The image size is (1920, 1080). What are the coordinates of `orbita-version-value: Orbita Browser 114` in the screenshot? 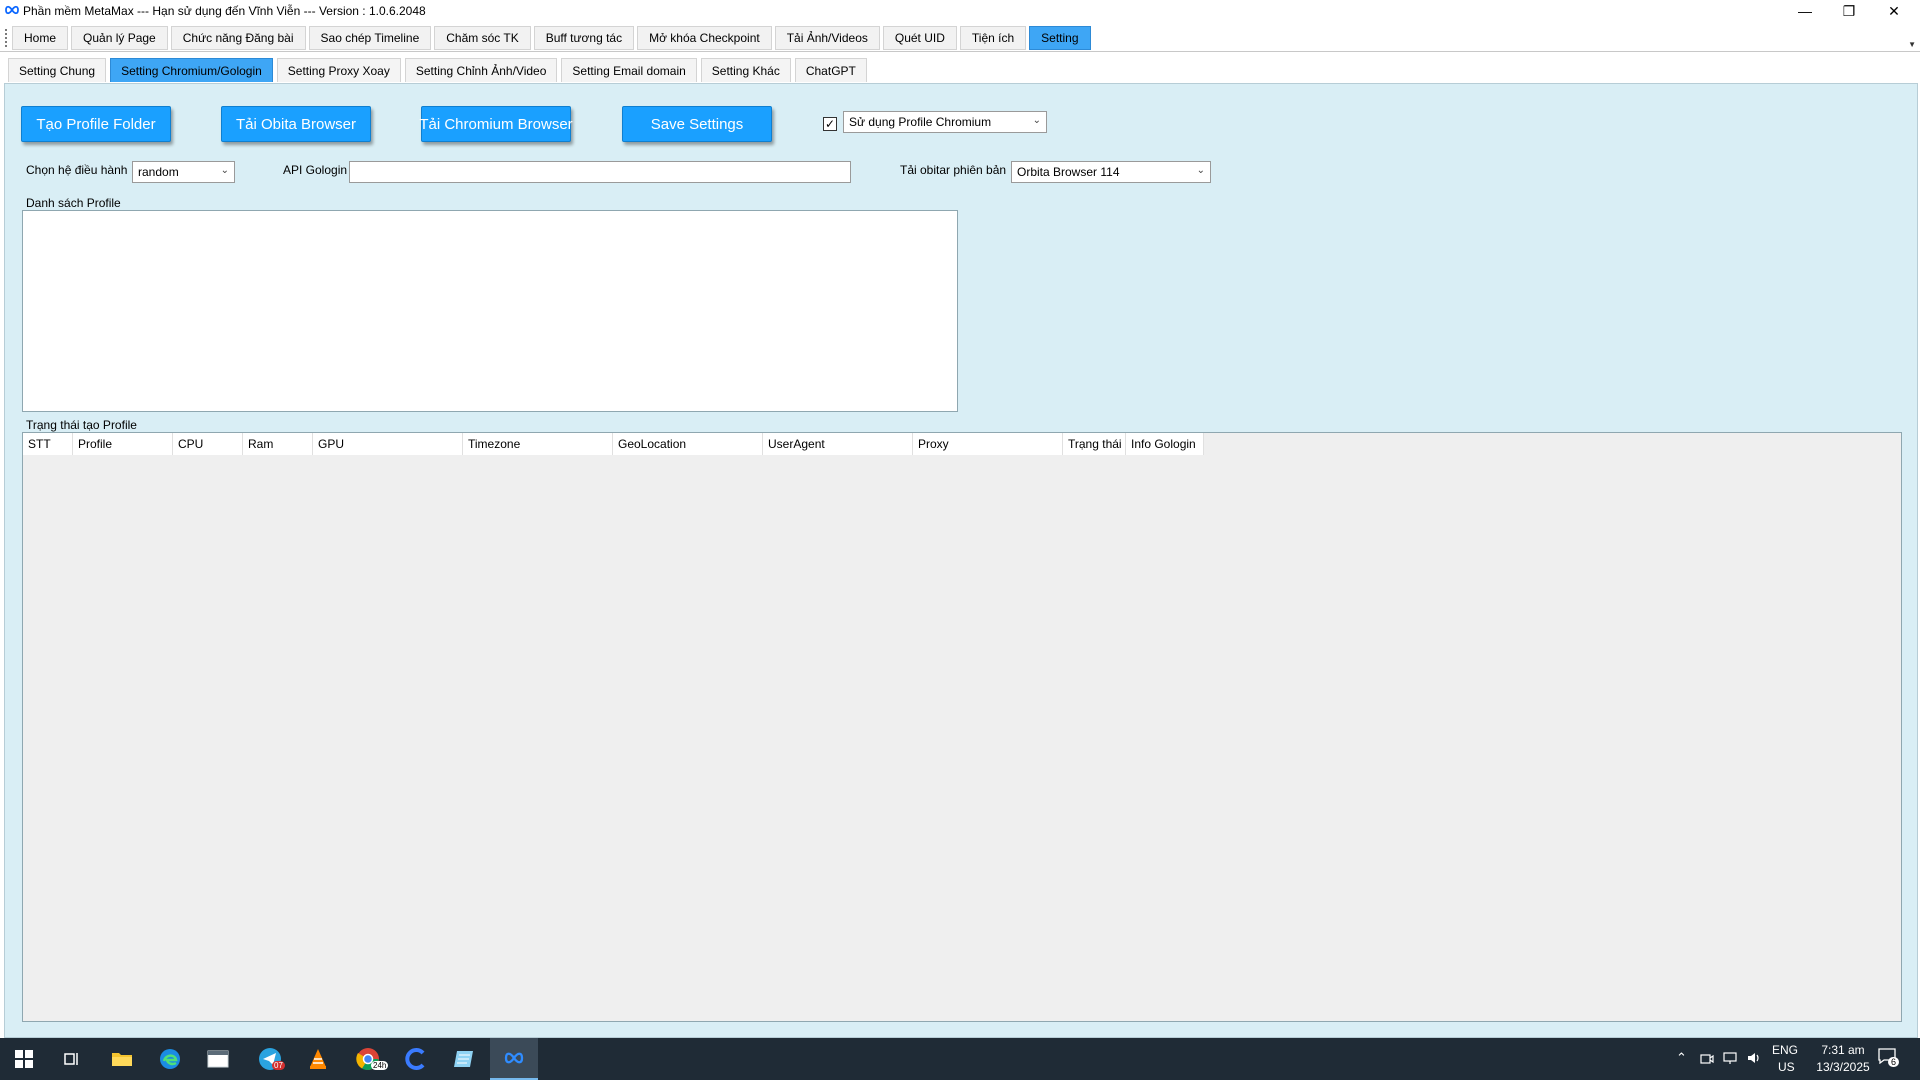 It's located at (1068, 172).